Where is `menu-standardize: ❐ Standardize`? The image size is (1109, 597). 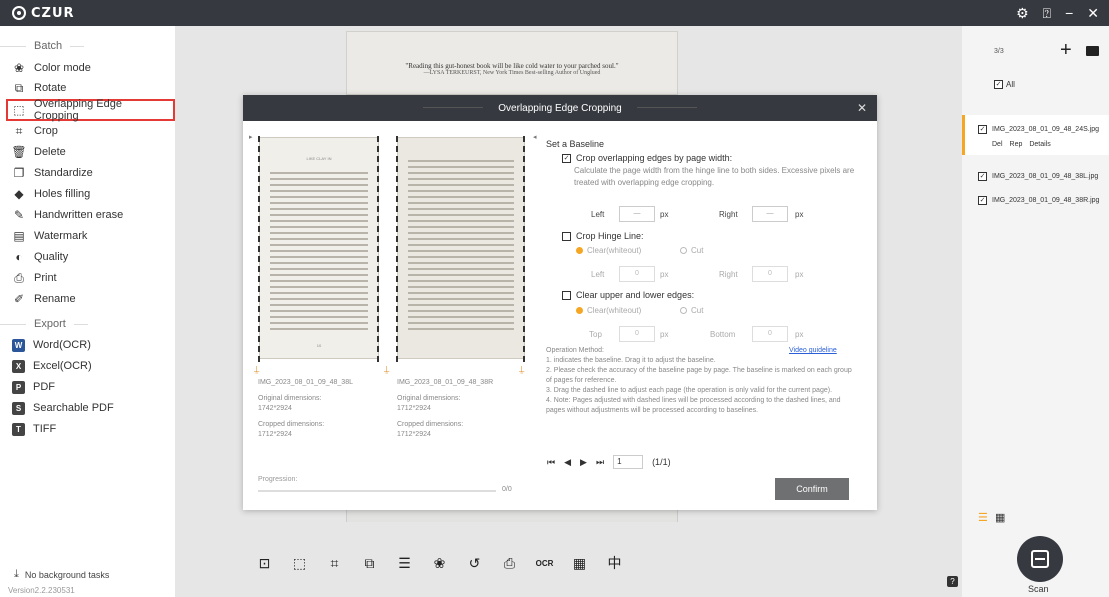 menu-standardize: ❐ Standardize is located at coordinates (52, 173).